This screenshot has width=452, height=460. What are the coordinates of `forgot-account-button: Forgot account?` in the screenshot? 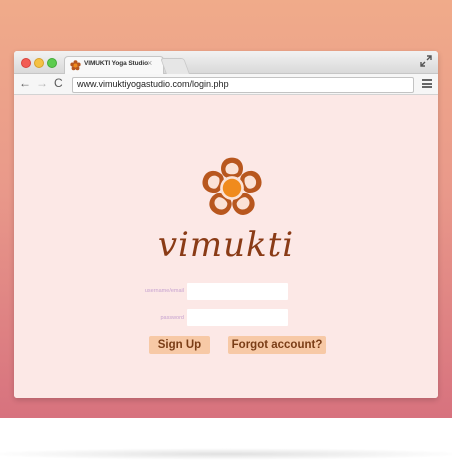 It's located at (277, 345).